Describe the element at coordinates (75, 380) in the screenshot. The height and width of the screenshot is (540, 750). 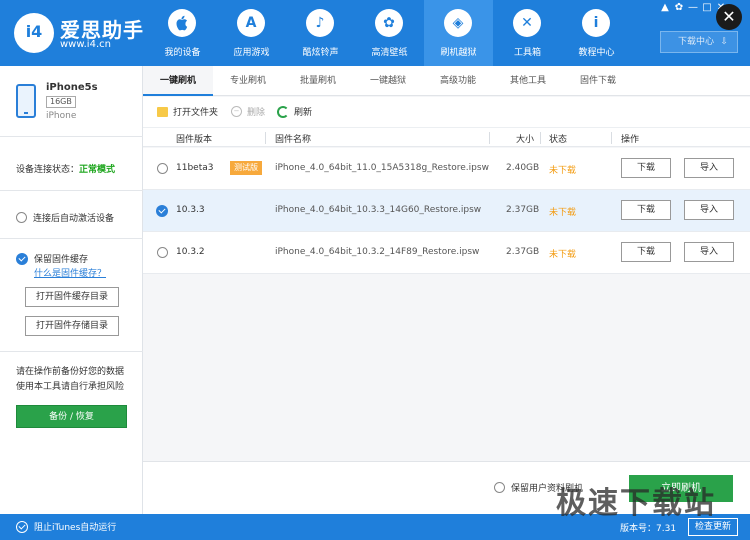
I see `risk-warning: 请在操作前备份好您的数据 使用本工具请自行承担风险` at that location.